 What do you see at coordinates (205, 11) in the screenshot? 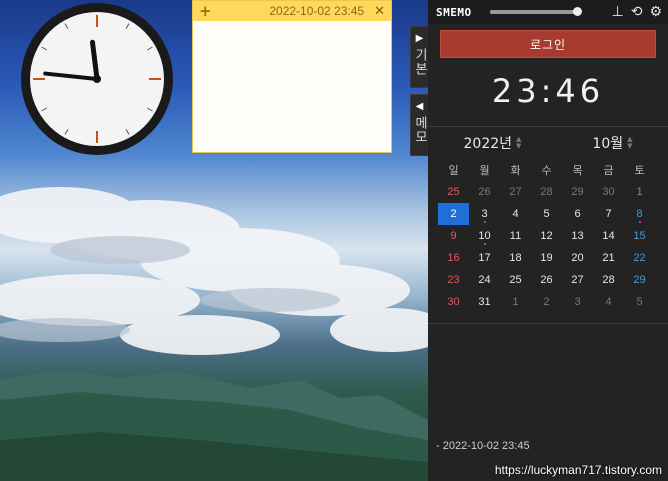
I see `add-note-button: +` at bounding box center [205, 11].